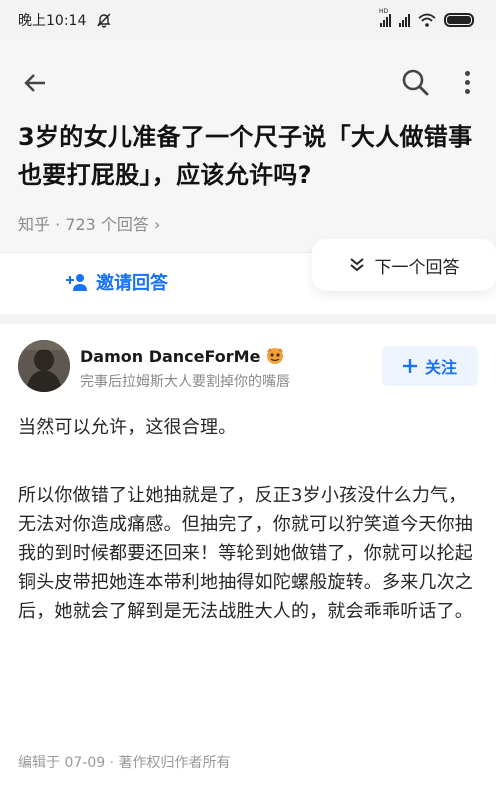  I want to click on search-icon, so click(415, 82).